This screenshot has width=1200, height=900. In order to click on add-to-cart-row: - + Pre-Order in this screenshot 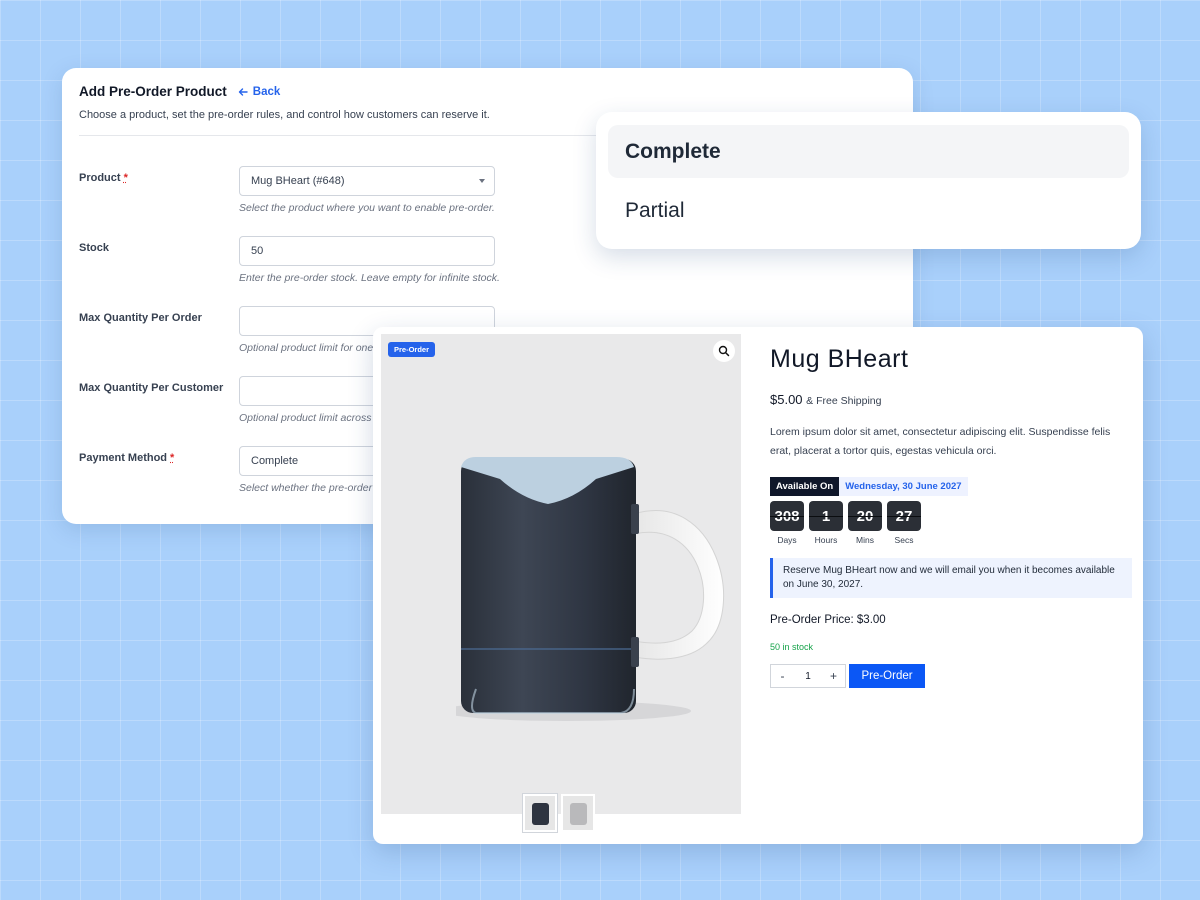, I will do `click(951, 676)`.